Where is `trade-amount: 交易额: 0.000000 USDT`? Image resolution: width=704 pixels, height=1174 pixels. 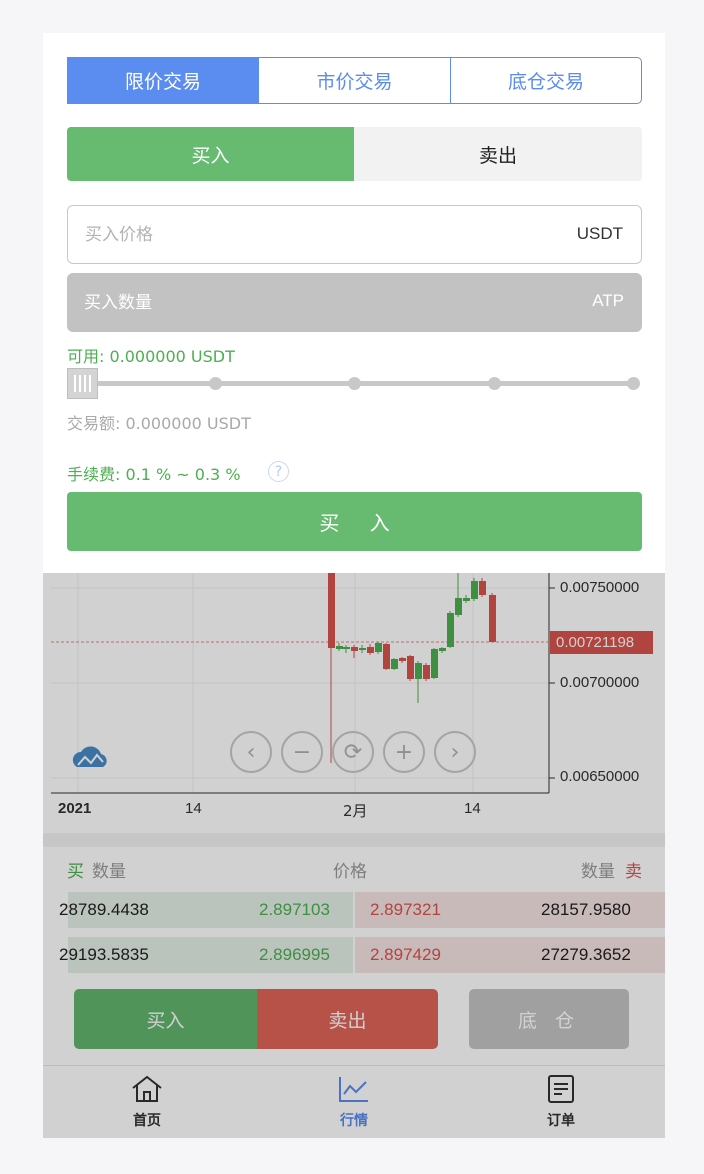 trade-amount: 交易额: 0.000000 USDT is located at coordinates (159, 423).